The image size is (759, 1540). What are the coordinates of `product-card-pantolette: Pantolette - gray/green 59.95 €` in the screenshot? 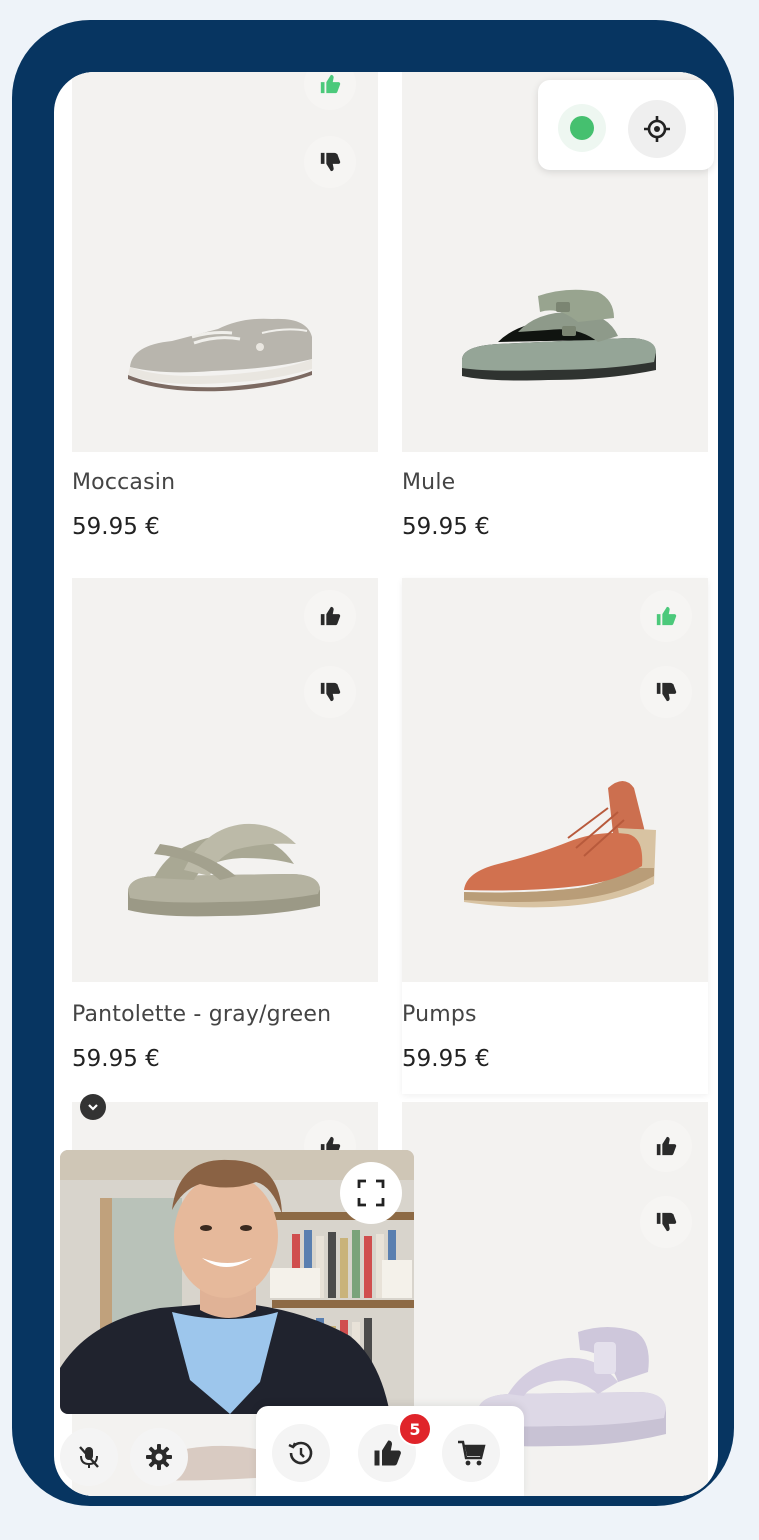 It's located at (225, 838).